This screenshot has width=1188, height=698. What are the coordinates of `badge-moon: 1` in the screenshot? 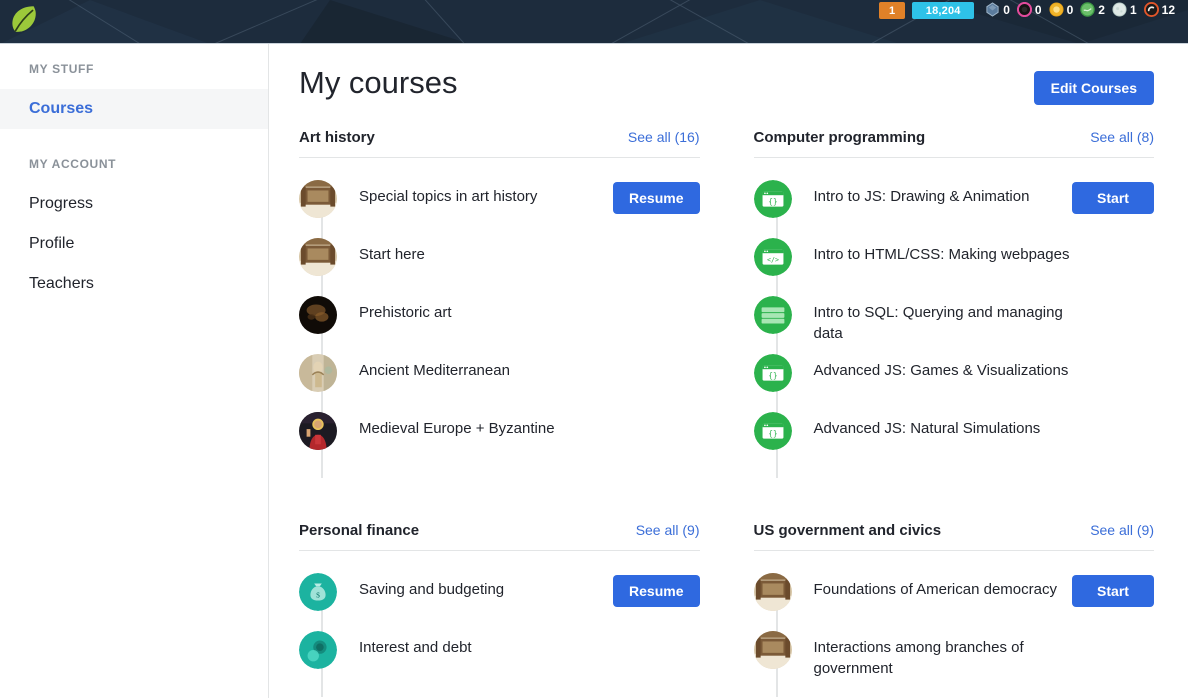 It's located at (1124, 9).